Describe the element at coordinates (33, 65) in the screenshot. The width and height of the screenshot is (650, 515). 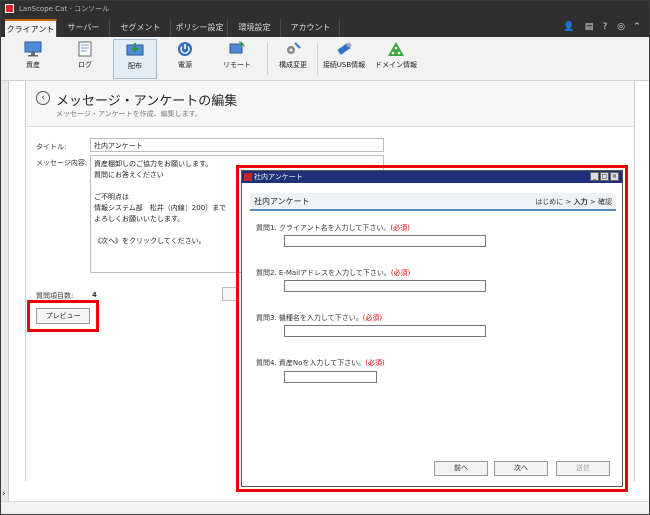
I see `toolbar-label: 資産` at that location.